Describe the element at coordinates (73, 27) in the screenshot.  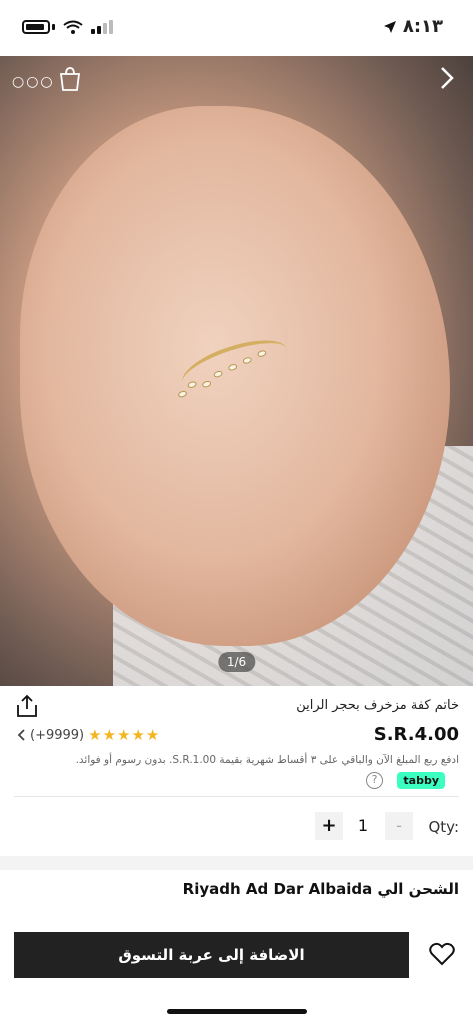
I see `wifi-icon` at that location.